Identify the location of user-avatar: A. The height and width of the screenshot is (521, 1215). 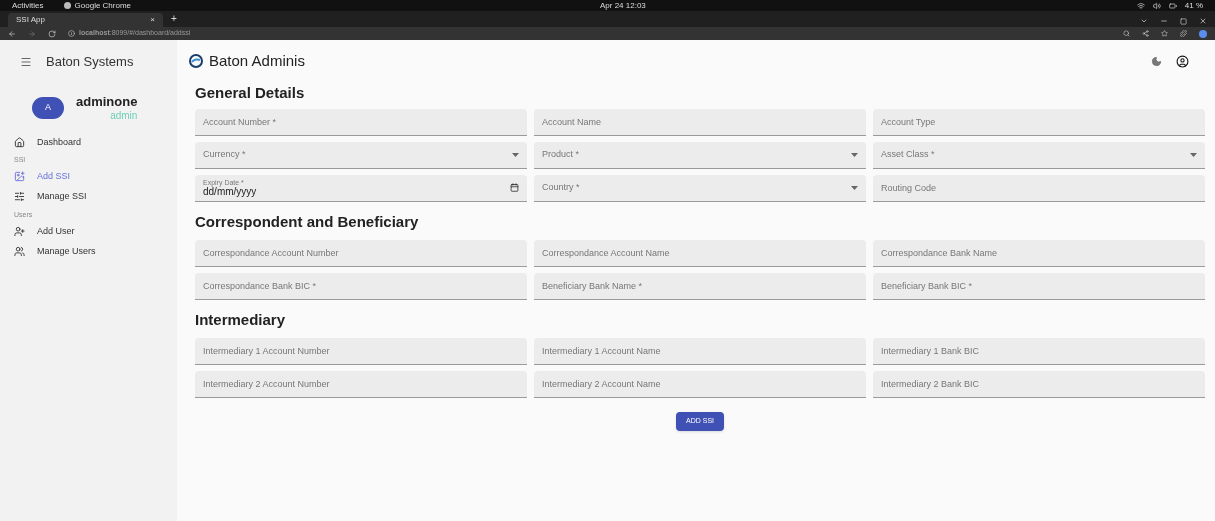
(48, 107).